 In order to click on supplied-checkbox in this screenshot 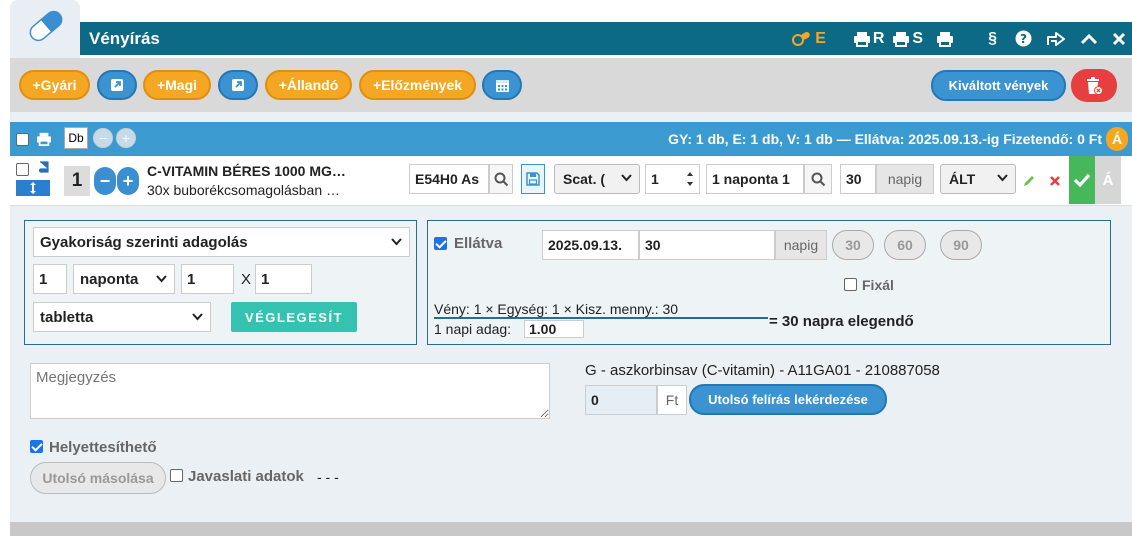, I will do `click(440, 243)`.